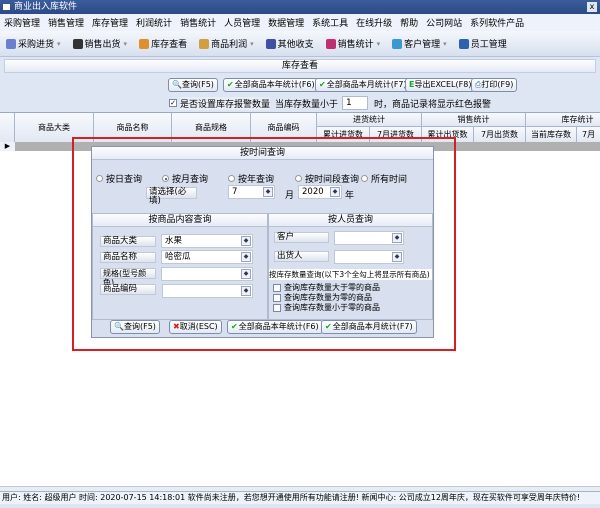 The width and height of the screenshot is (600, 508). I want to click on alarm-checkbox: ✓, so click(173, 103).